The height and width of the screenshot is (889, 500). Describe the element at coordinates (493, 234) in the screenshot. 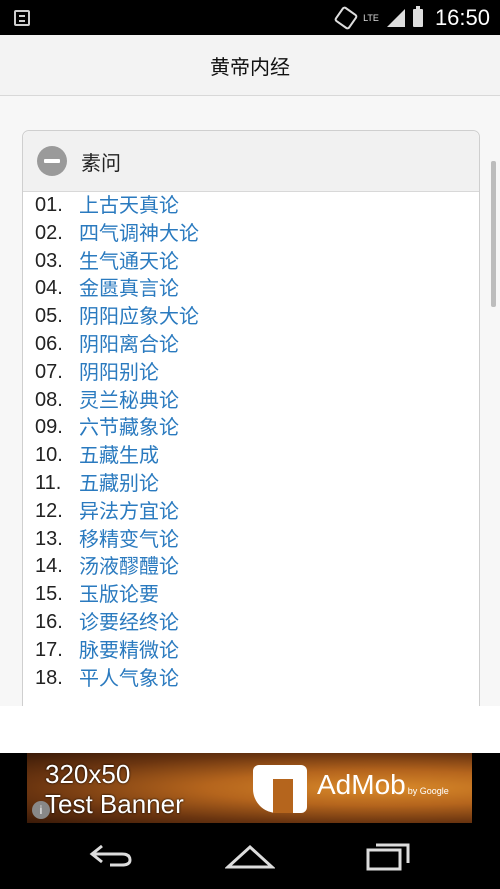

I see `scrollbar` at that location.